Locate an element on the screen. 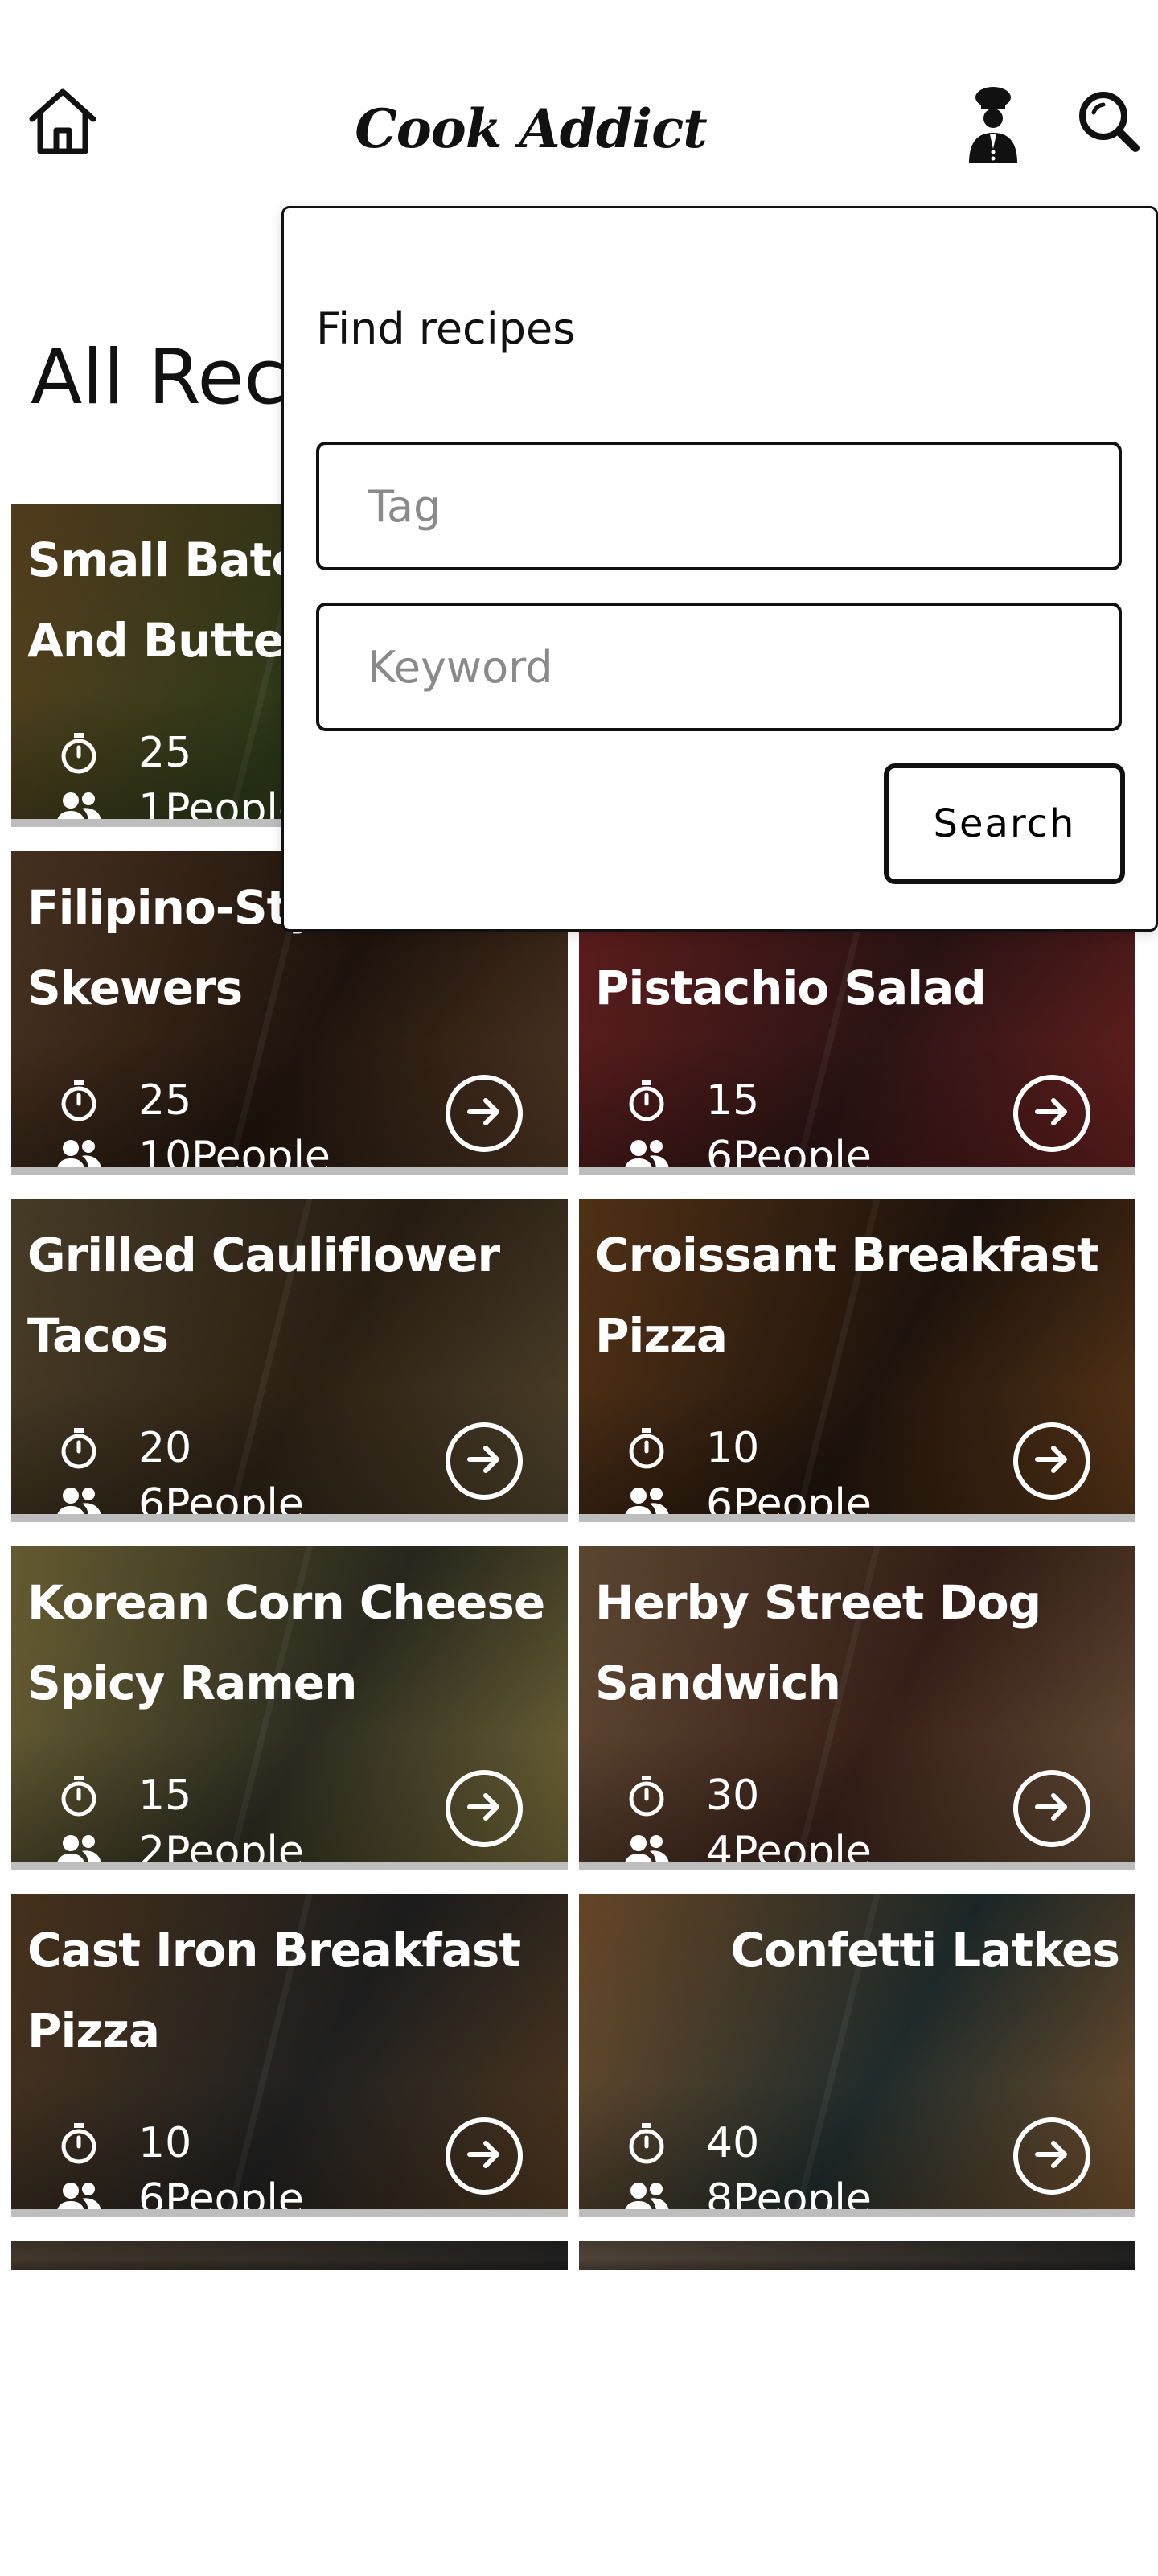 The height and width of the screenshot is (2576, 1158). recipe-card: Korean Corn Cheese Spicy Ramen 15 2People is located at coordinates (289, 1708).